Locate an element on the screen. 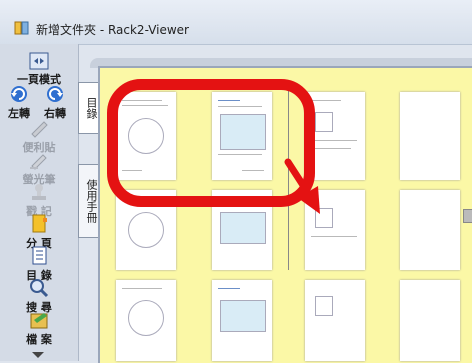  window-title: 新增文件夾 - Rack2-Viewer is located at coordinates (112, 30).